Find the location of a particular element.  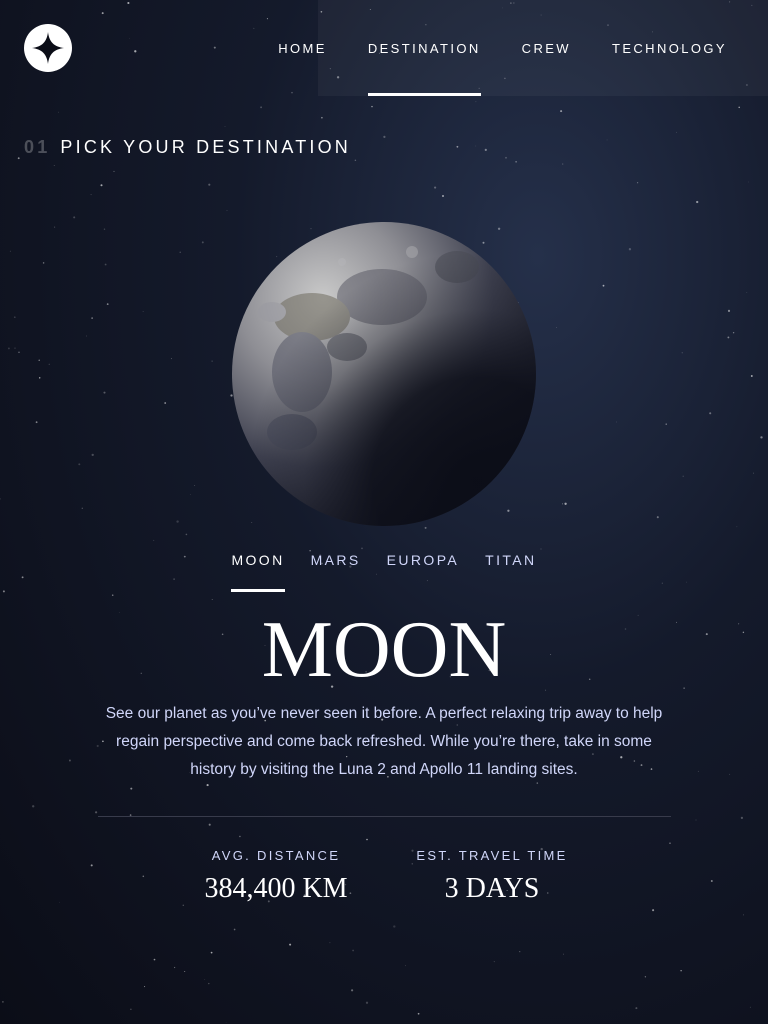

stat-value: 3 DAYS is located at coordinates (492, 888).